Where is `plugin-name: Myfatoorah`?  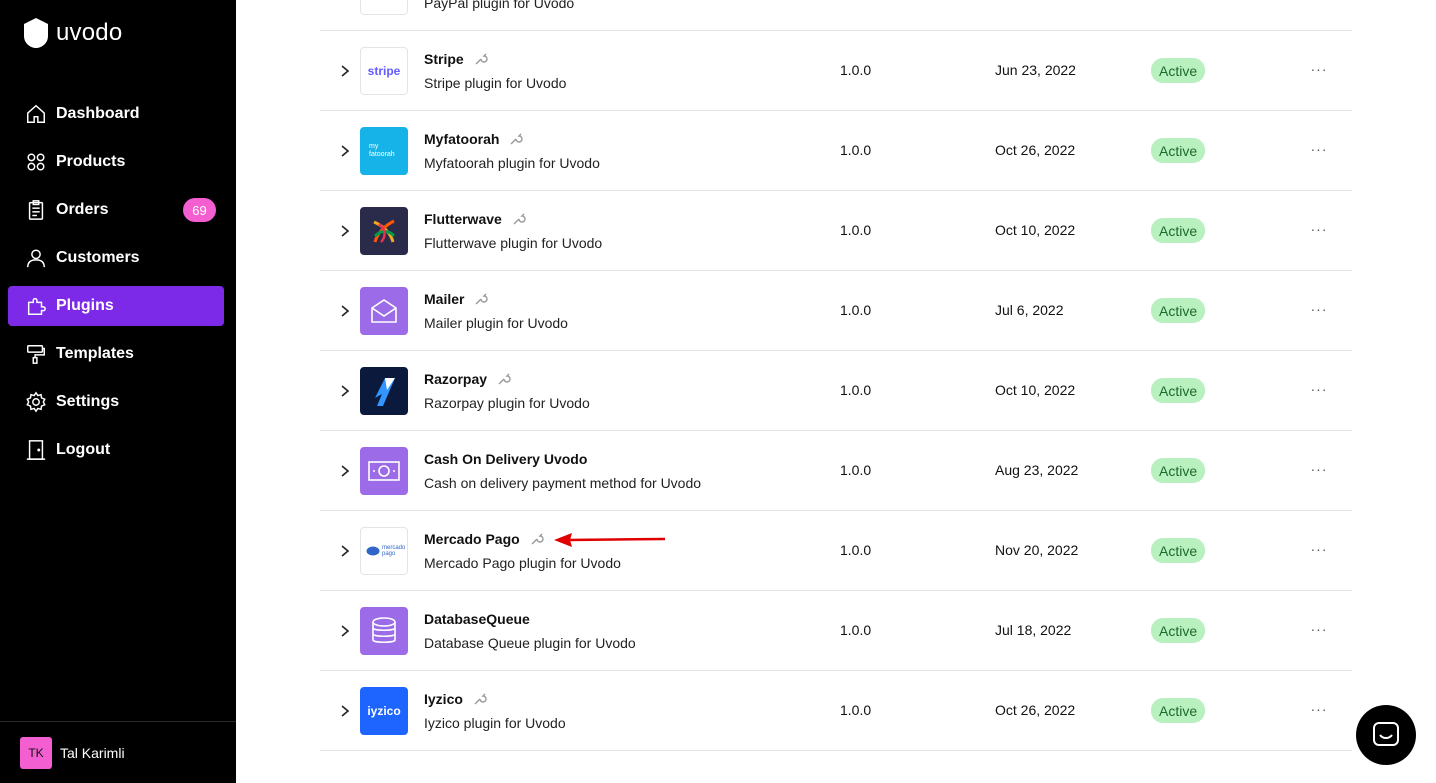
plugin-name: Myfatoorah is located at coordinates (462, 139).